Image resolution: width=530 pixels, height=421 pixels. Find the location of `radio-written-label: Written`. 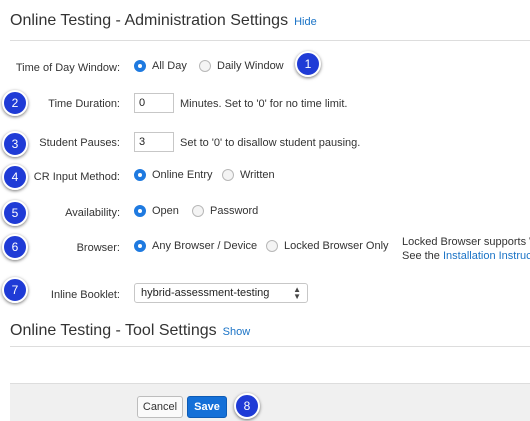

radio-written-label: Written is located at coordinates (257, 175).